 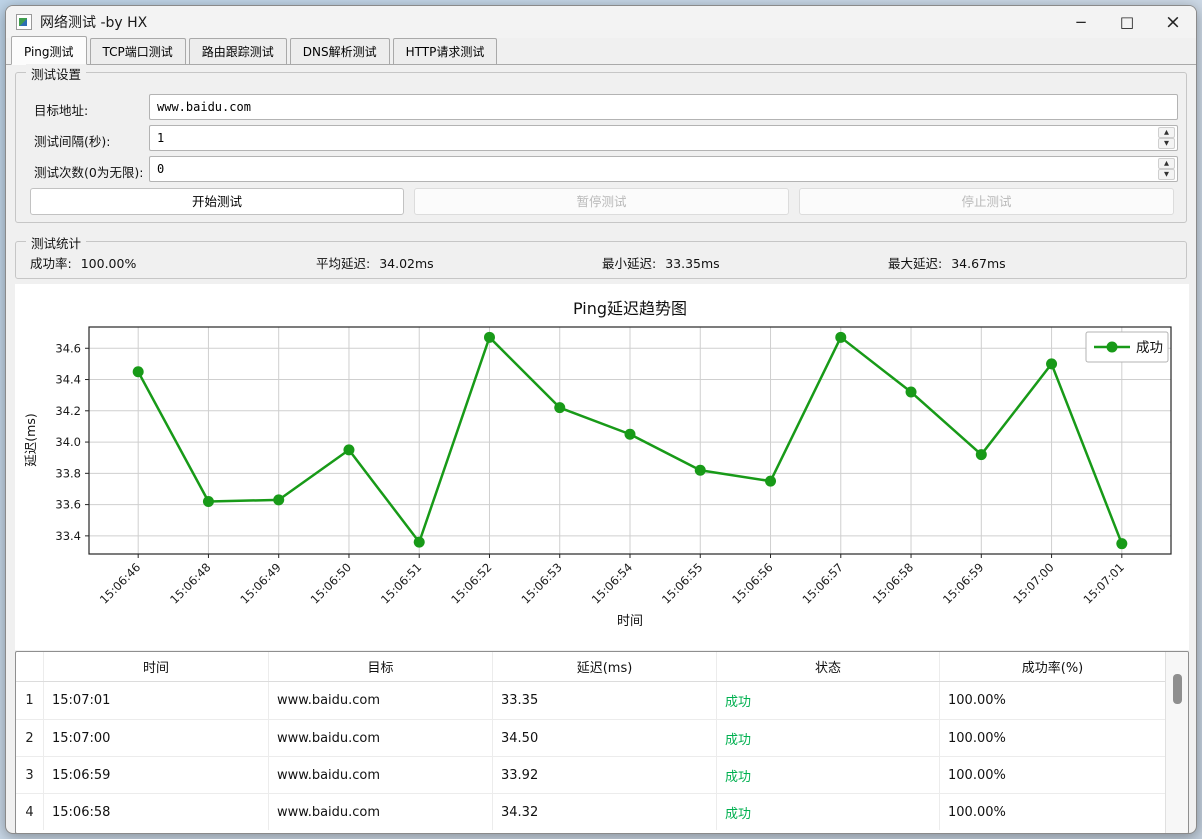 I want to click on stop-test-button: 停止测试, so click(x=986, y=201).